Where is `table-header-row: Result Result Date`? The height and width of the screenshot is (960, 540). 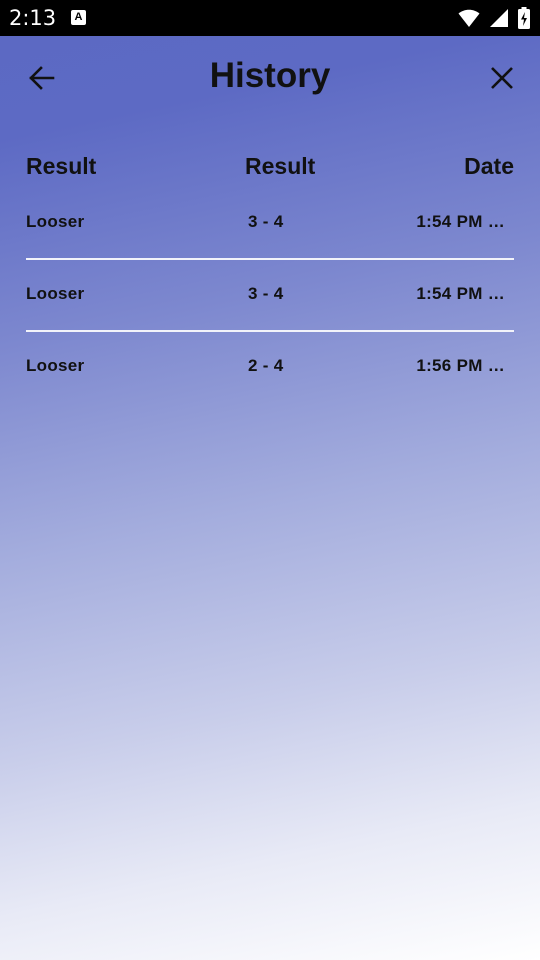
table-header-row: Result Result Date is located at coordinates (270, 168).